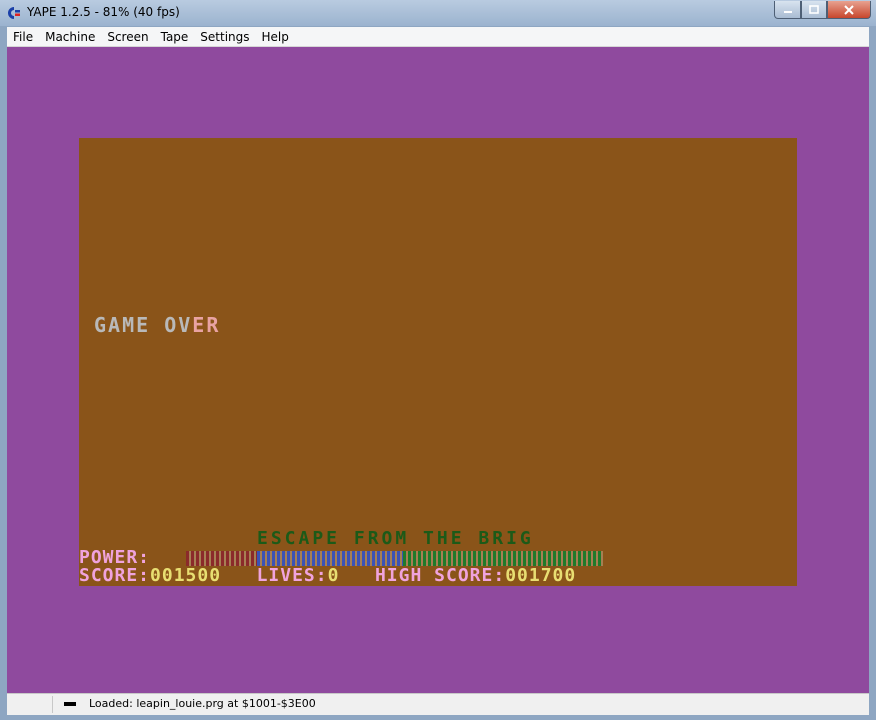 The image size is (876, 720). What do you see at coordinates (440, 575) in the screenshot?
I see `high-score-label: HIGH SCORE:` at bounding box center [440, 575].